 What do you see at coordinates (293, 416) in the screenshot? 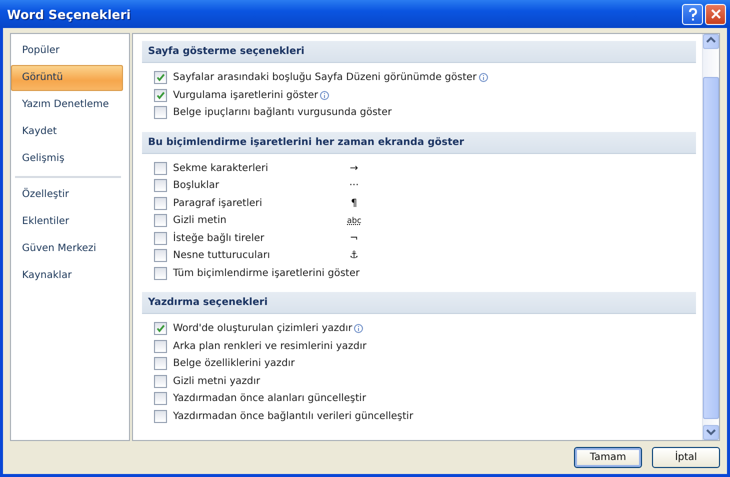
I see `option-label: Yazdırmadan önce bağlantılı verileri güncelleştir` at bounding box center [293, 416].